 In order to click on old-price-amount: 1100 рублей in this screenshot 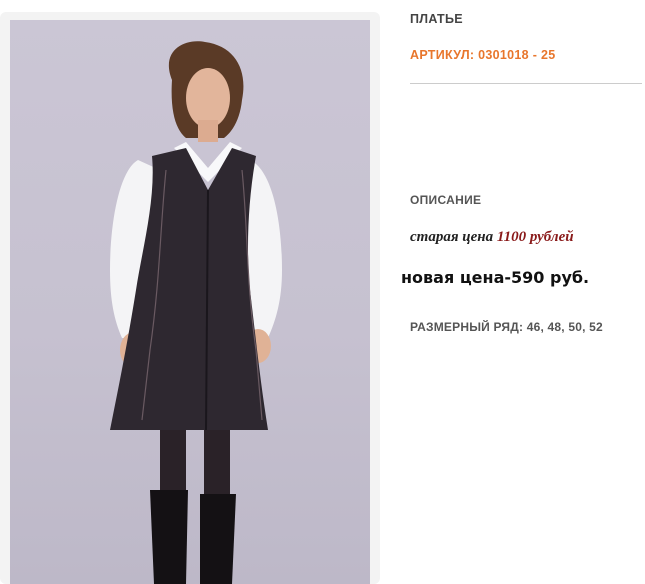, I will do `click(535, 237)`.